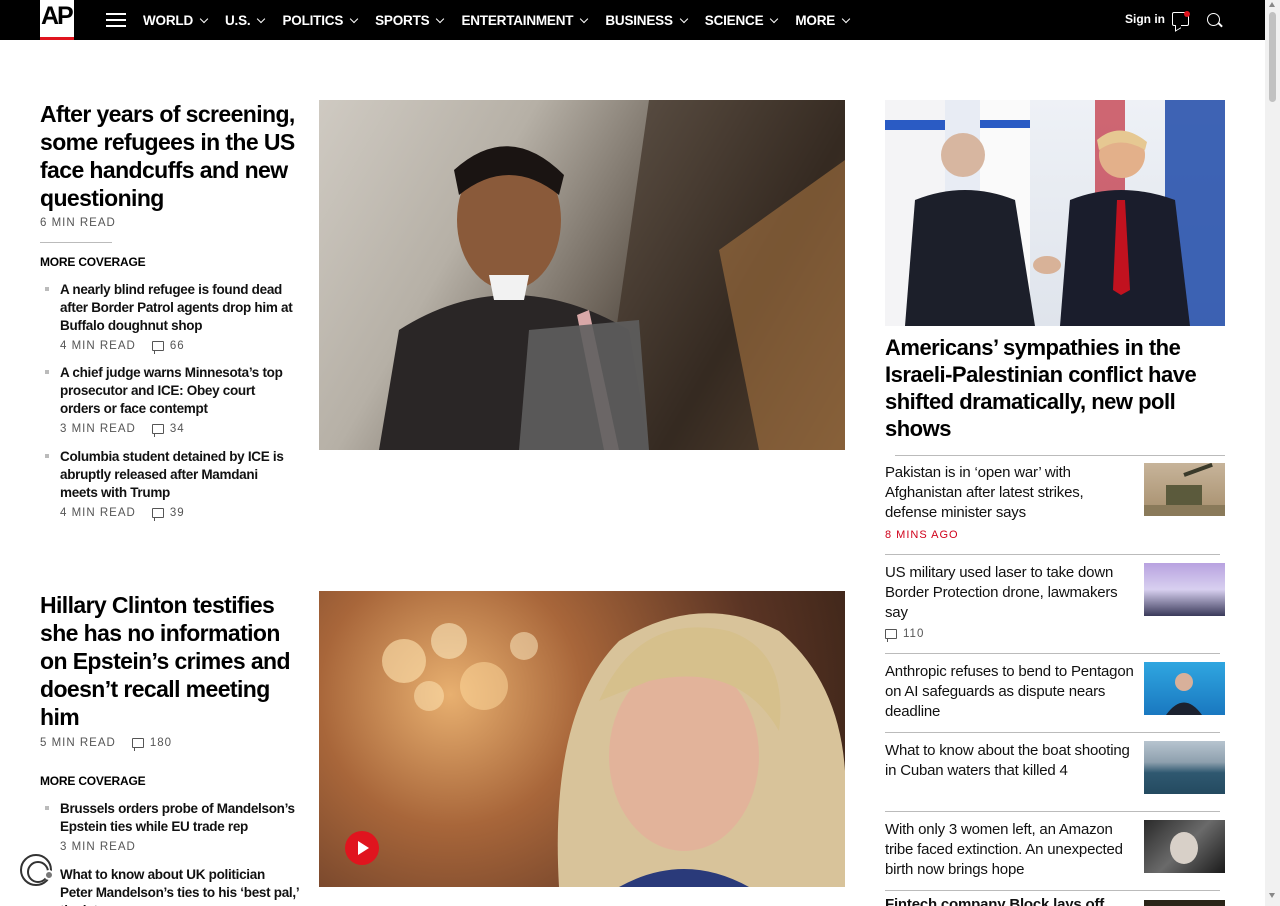  I want to click on pakistan-thumbnail, so click(1184, 489).